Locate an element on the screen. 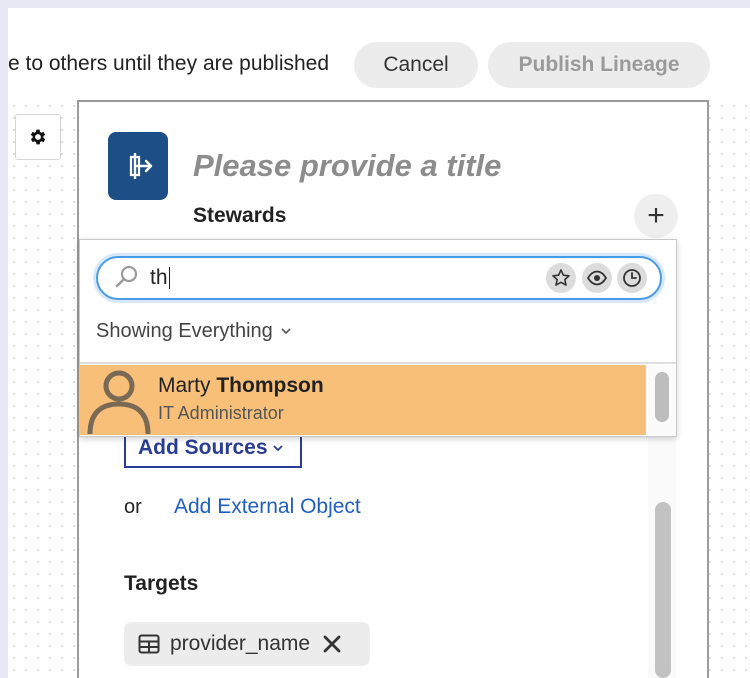 This screenshot has height=678, width=750. text-caret is located at coordinates (169, 278).